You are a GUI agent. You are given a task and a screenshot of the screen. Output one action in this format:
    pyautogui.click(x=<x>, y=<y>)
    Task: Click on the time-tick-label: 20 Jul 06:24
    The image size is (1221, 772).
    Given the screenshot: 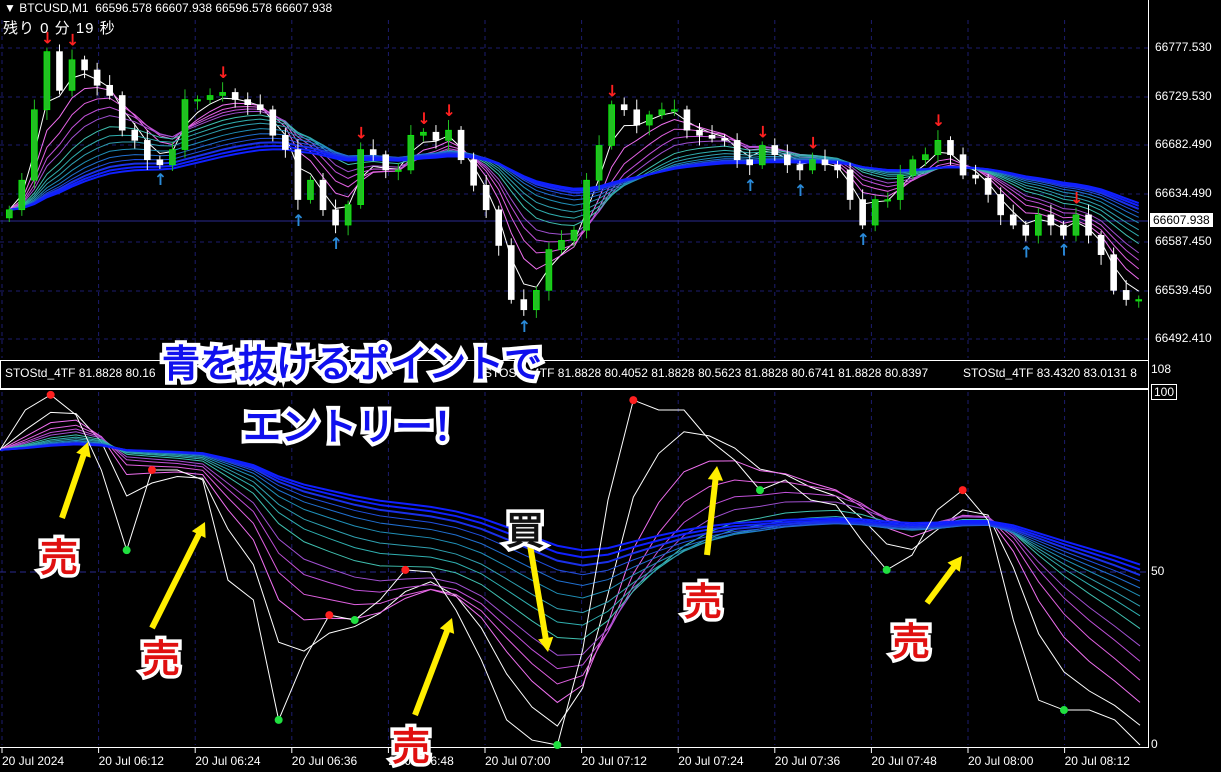 What is the action you would take?
    pyautogui.click(x=228, y=761)
    